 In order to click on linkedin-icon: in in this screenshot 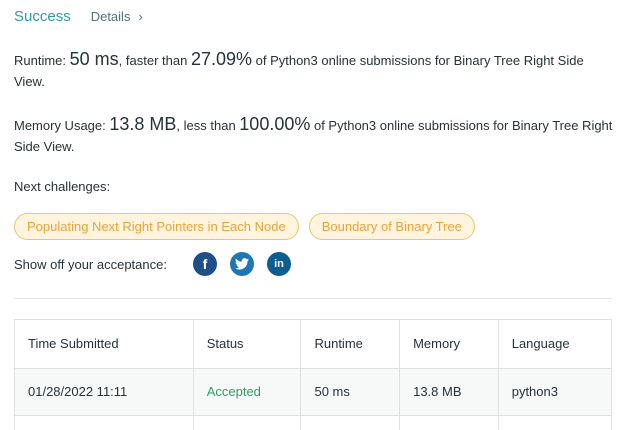, I will do `click(278, 264)`.